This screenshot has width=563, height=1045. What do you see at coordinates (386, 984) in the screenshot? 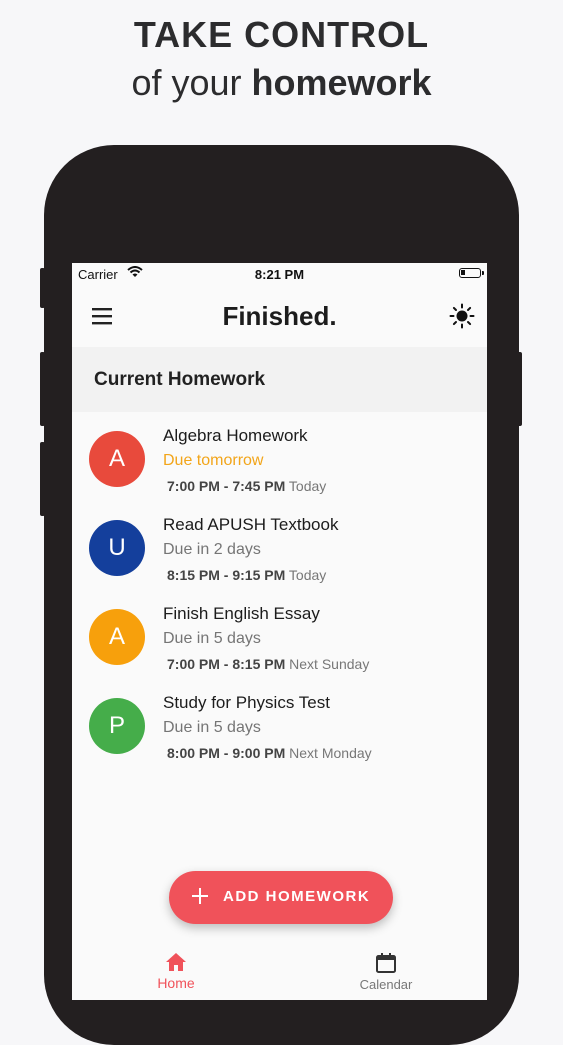
I see `nav-calendar-label: Calendar` at bounding box center [386, 984].